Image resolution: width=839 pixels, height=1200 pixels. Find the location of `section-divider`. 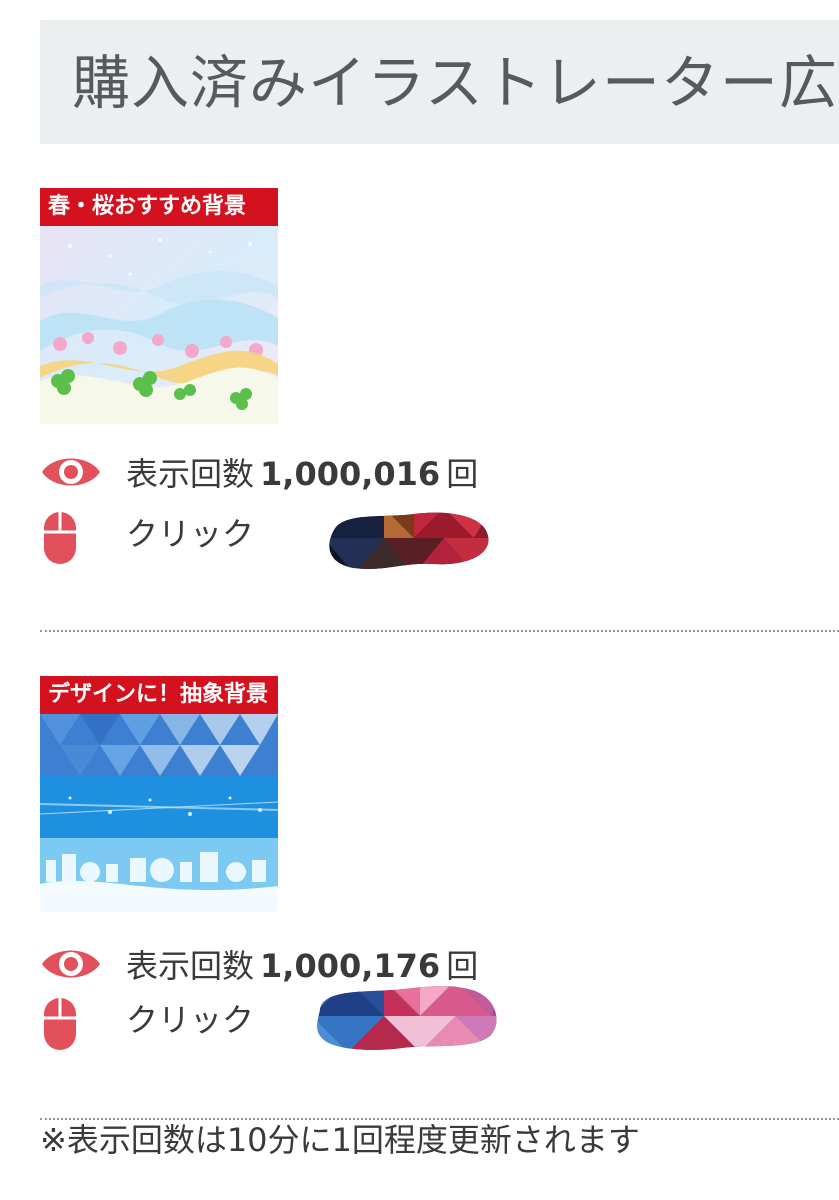

section-divider is located at coordinates (439, 631).